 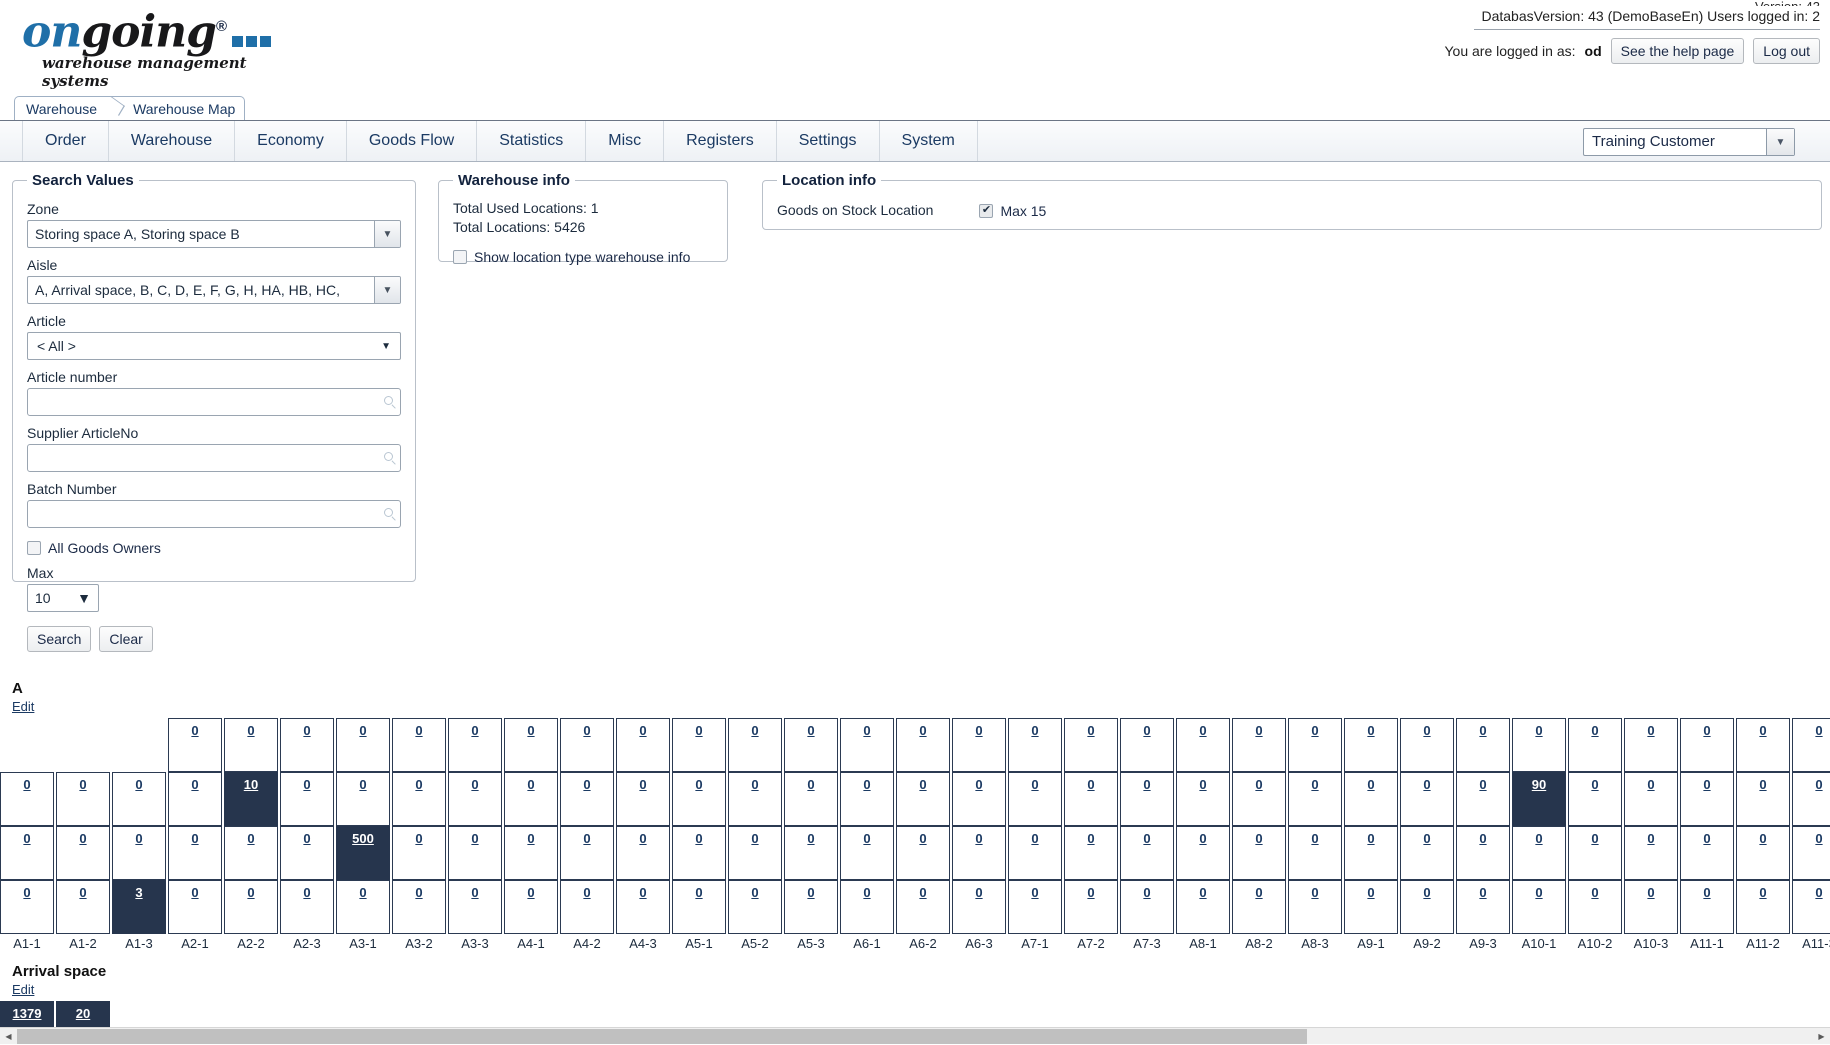 What do you see at coordinates (214, 346) in the screenshot?
I see `article-select: < All > ▼` at bounding box center [214, 346].